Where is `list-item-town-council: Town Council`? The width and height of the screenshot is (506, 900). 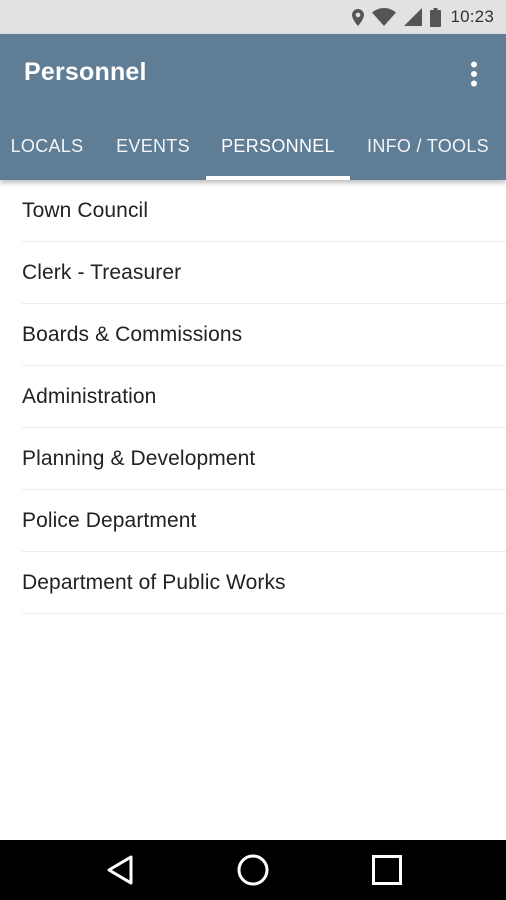 list-item-town-council: Town Council is located at coordinates (264, 211).